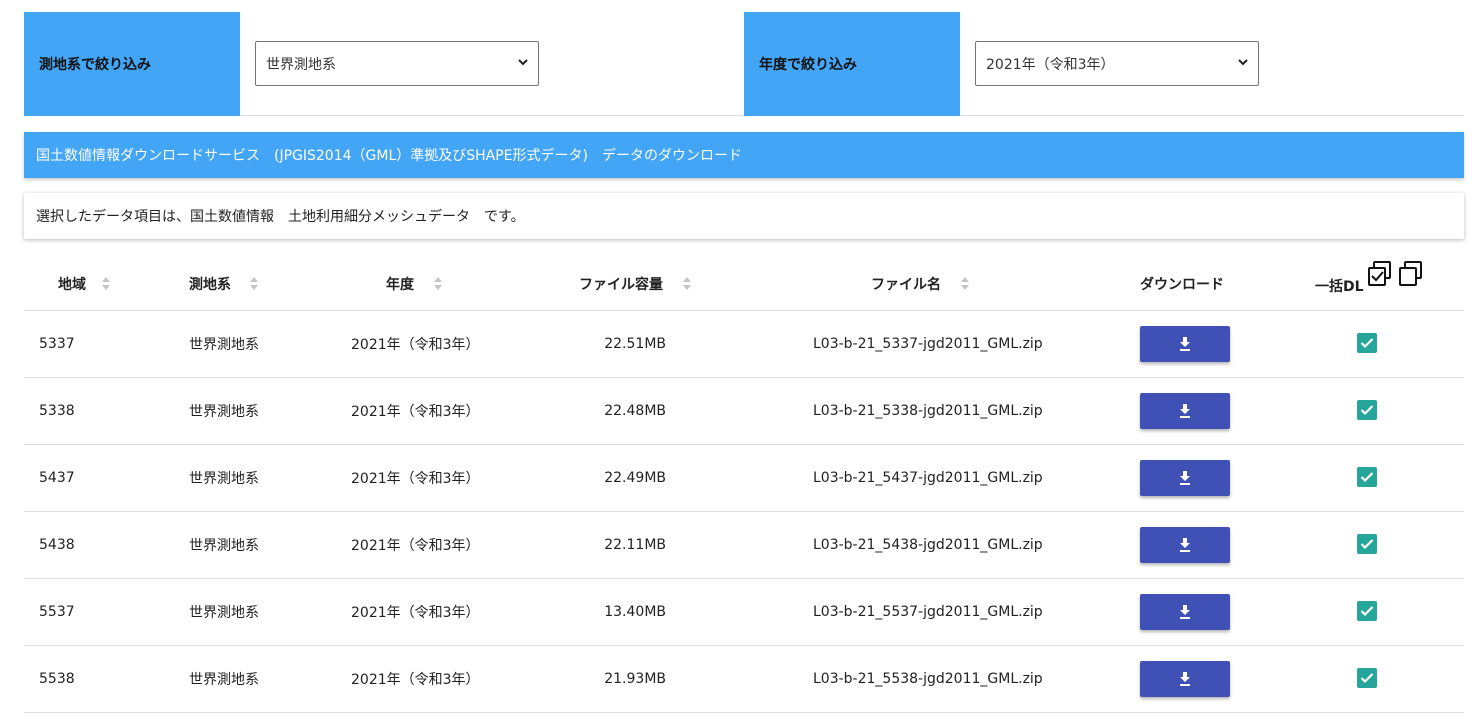 The image size is (1477, 719). I want to click on column-header-size: ファイル容量, so click(635, 283).